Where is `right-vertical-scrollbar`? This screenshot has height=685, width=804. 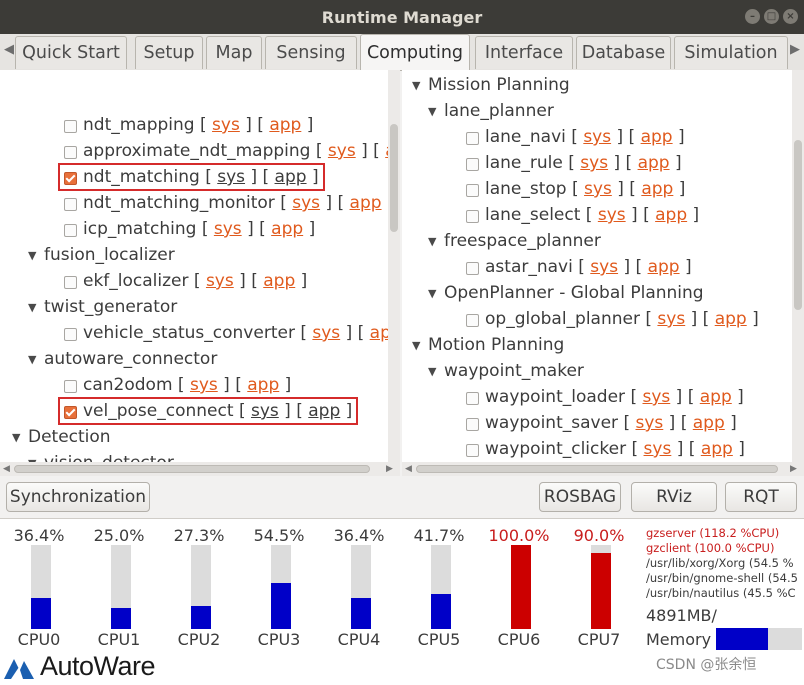
right-vertical-scrollbar is located at coordinates (798, 266).